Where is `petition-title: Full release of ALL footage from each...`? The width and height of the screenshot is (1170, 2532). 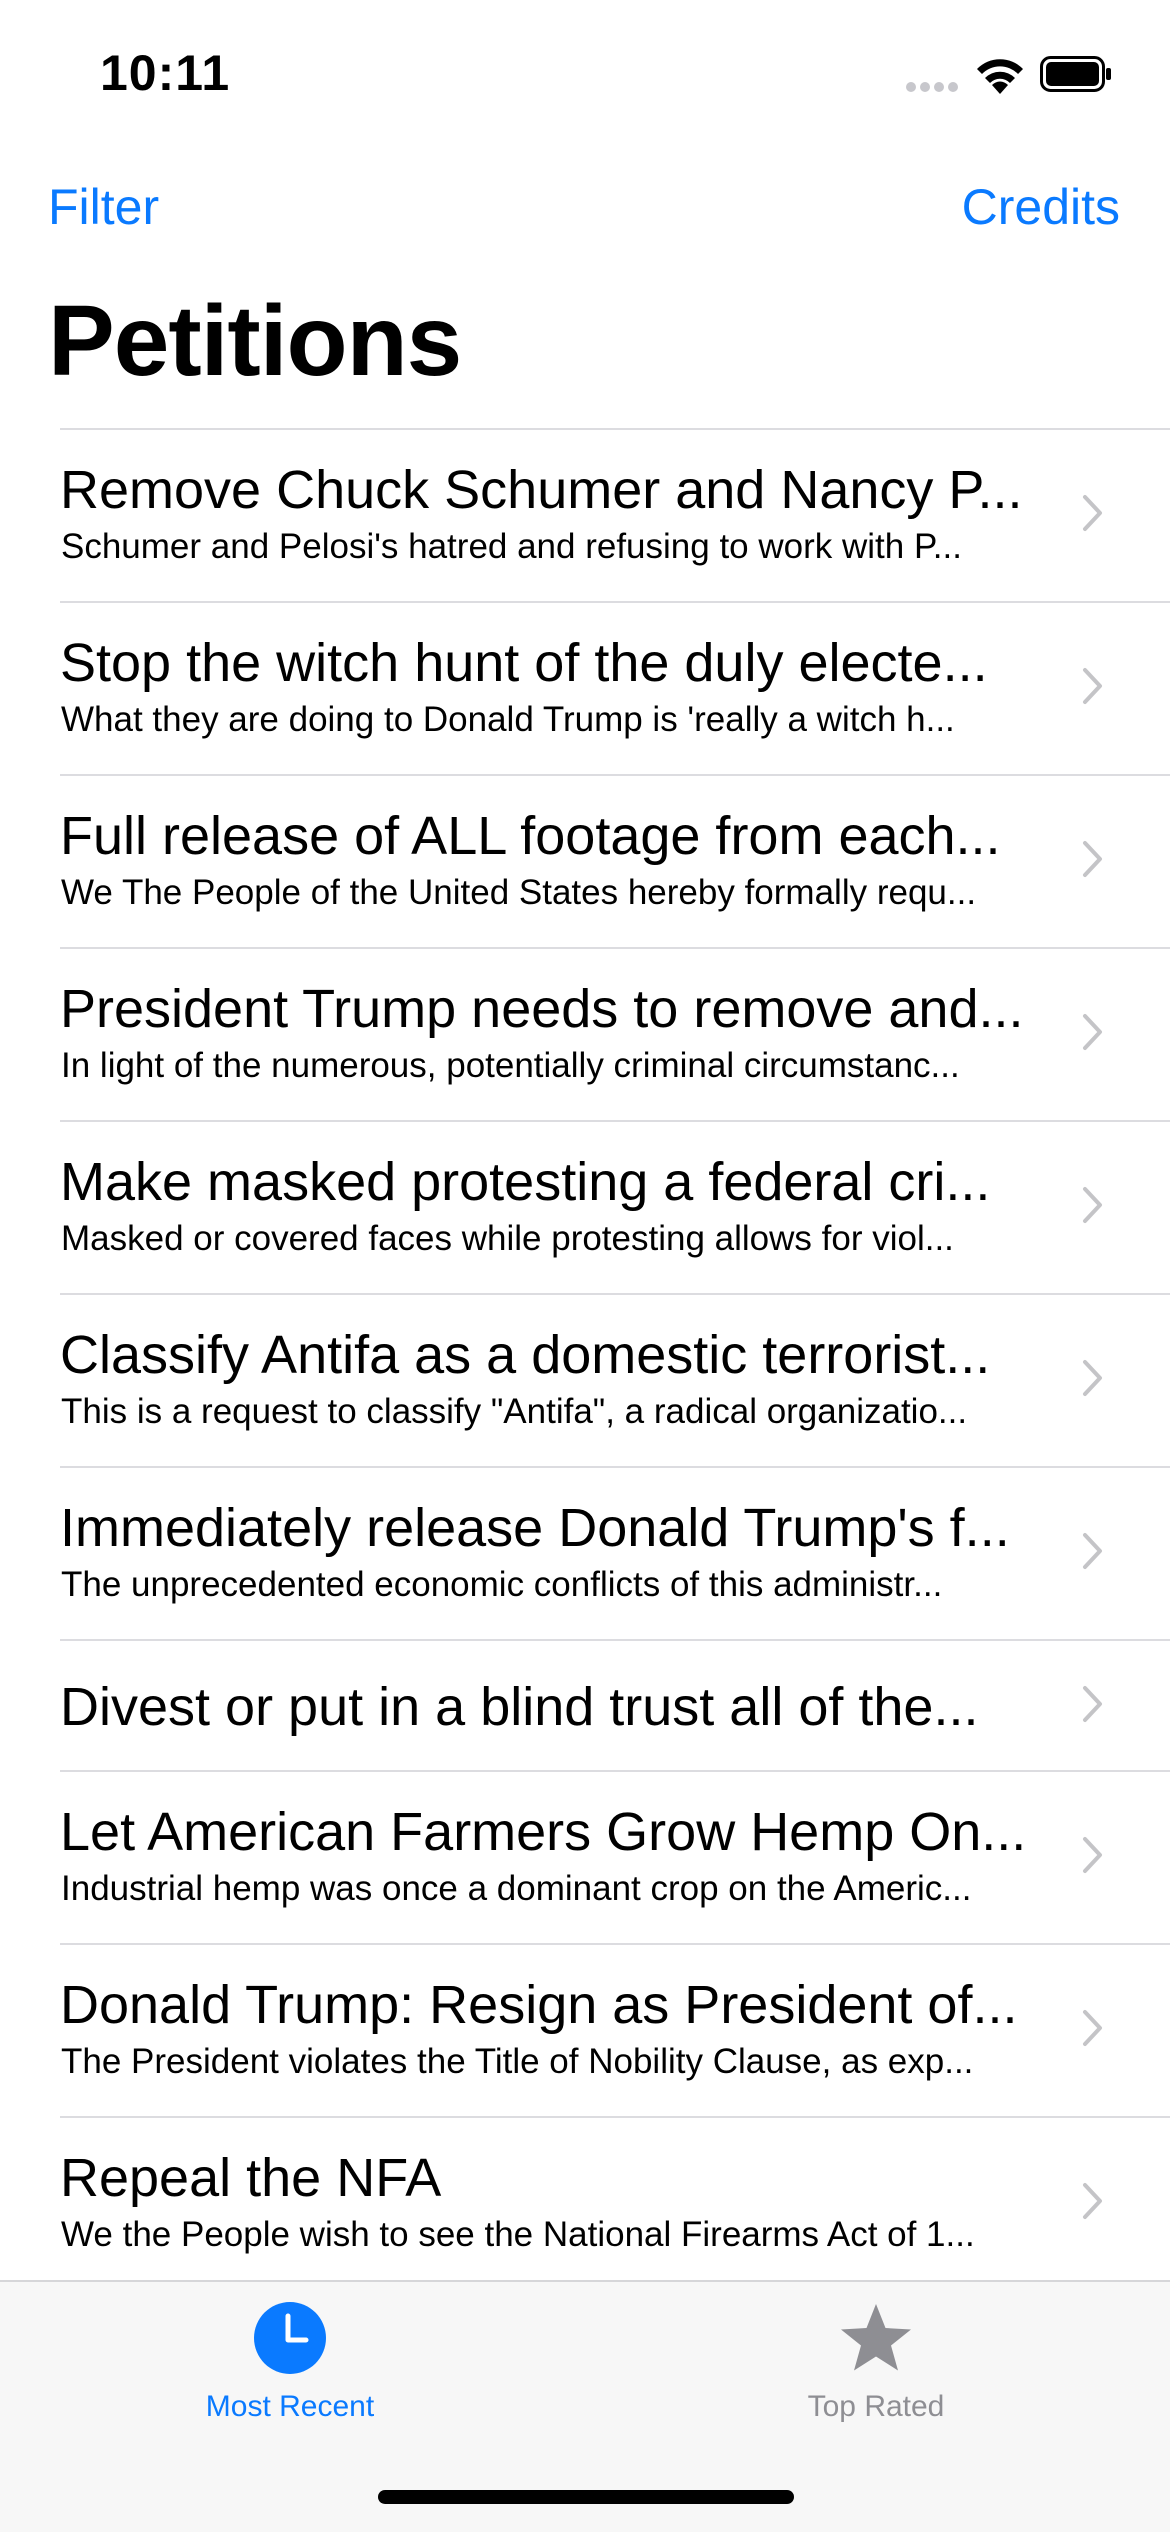
petition-title: Full release of ALL footage from each... is located at coordinates (530, 836).